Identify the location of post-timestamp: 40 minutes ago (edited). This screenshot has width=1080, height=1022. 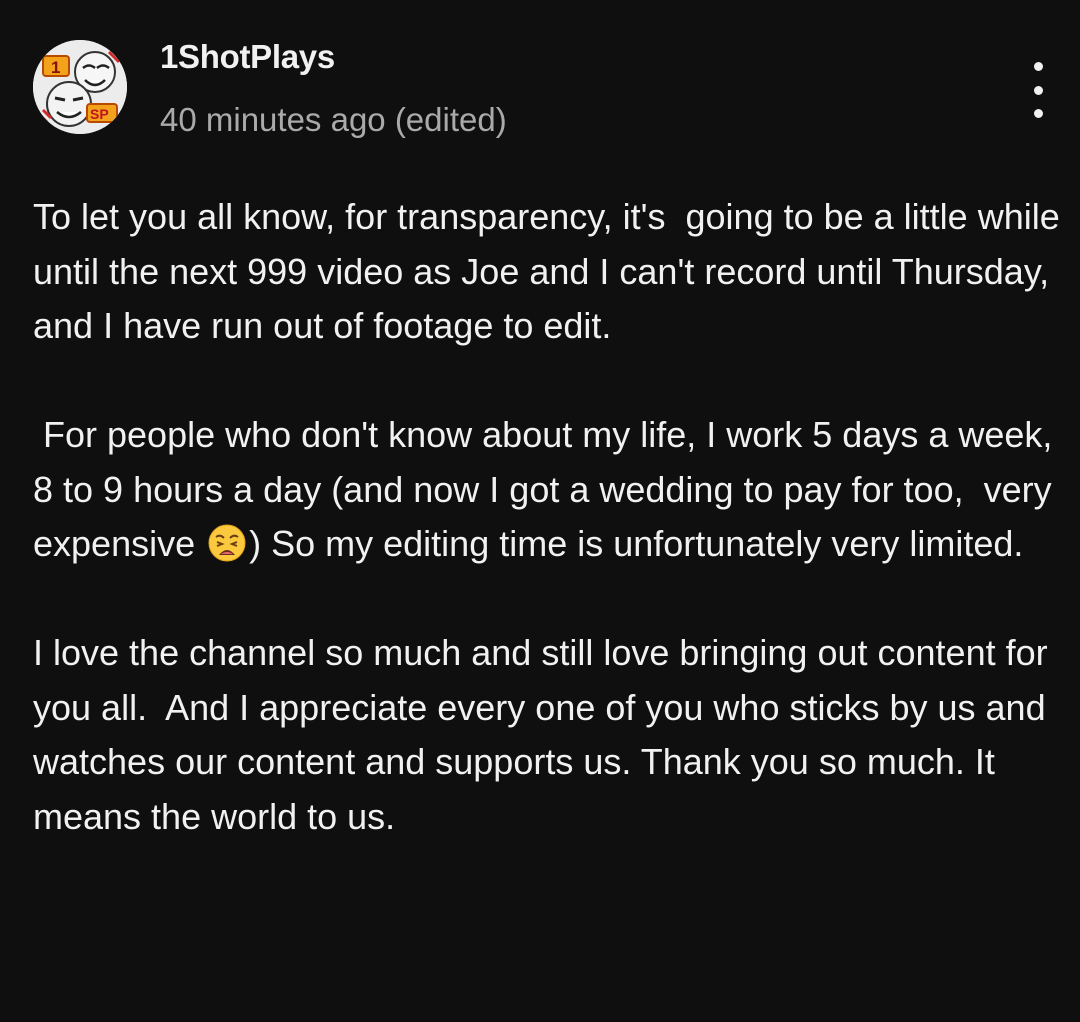
(333, 119).